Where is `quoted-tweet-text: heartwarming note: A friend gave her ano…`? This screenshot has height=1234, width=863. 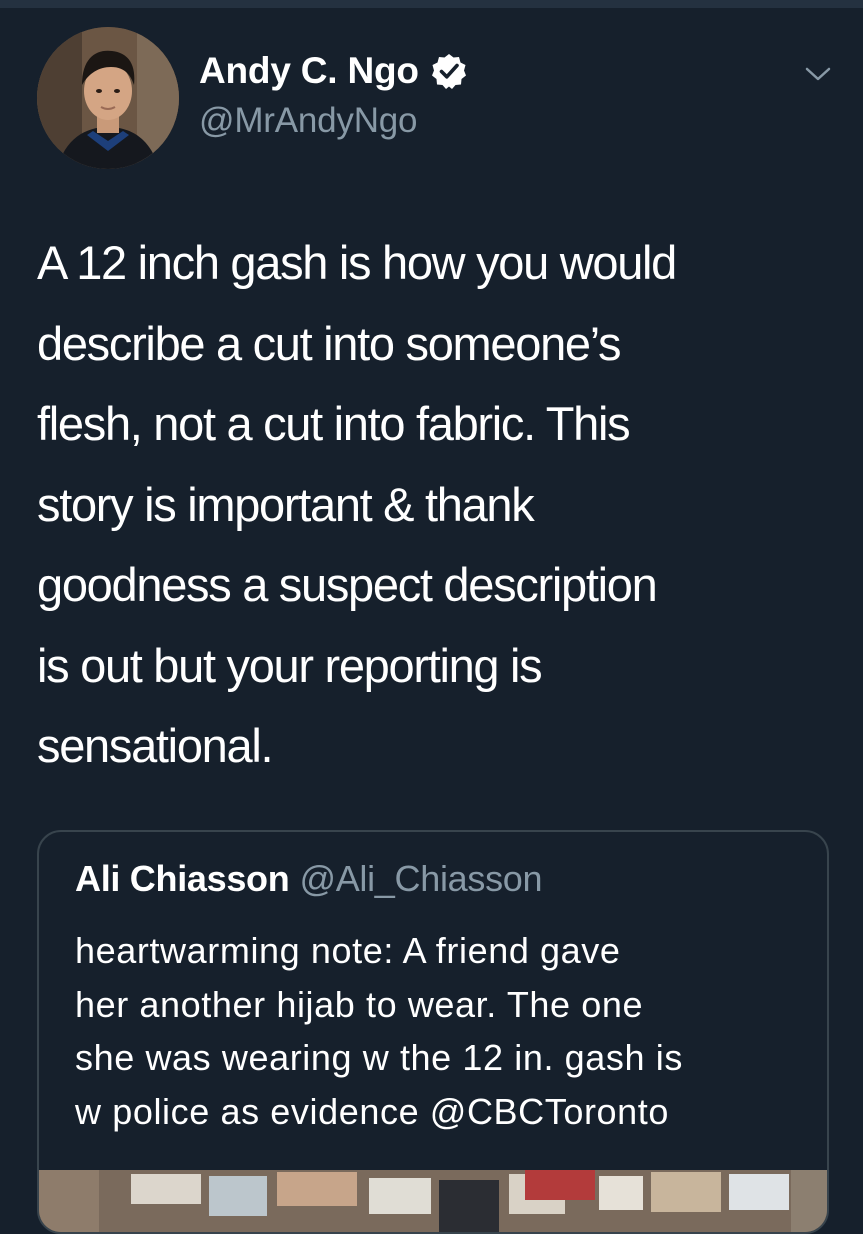
quoted-tweet-text: heartwarming note: A friend gave her ano… is located at coordinates (379, 1031).